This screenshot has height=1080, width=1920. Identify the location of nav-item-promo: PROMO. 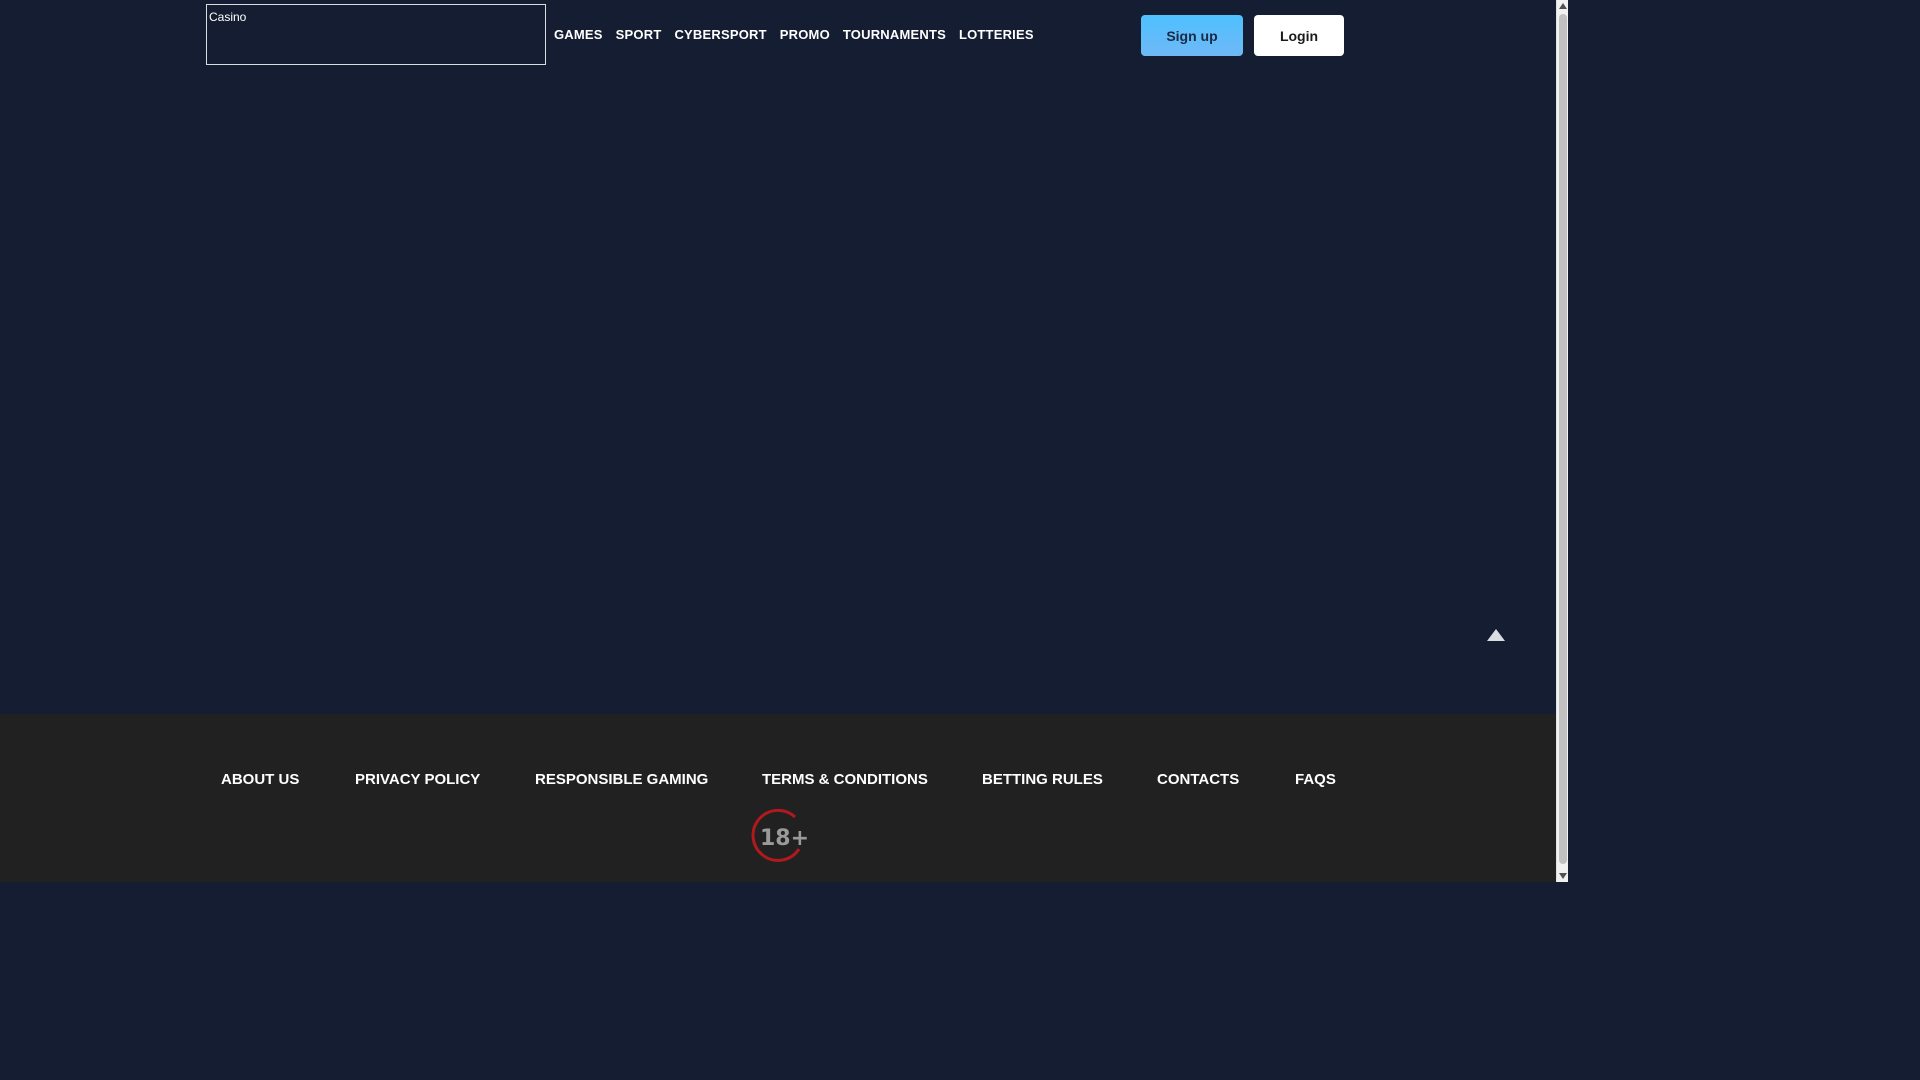
(805, 34).